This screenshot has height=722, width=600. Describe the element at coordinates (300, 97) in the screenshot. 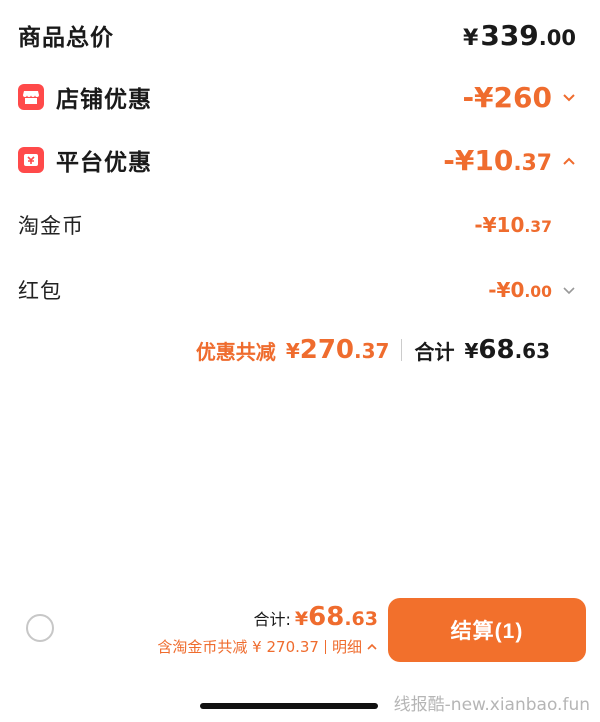

I see `store-discount-row: 店铺优惠 -¥260` at that location.